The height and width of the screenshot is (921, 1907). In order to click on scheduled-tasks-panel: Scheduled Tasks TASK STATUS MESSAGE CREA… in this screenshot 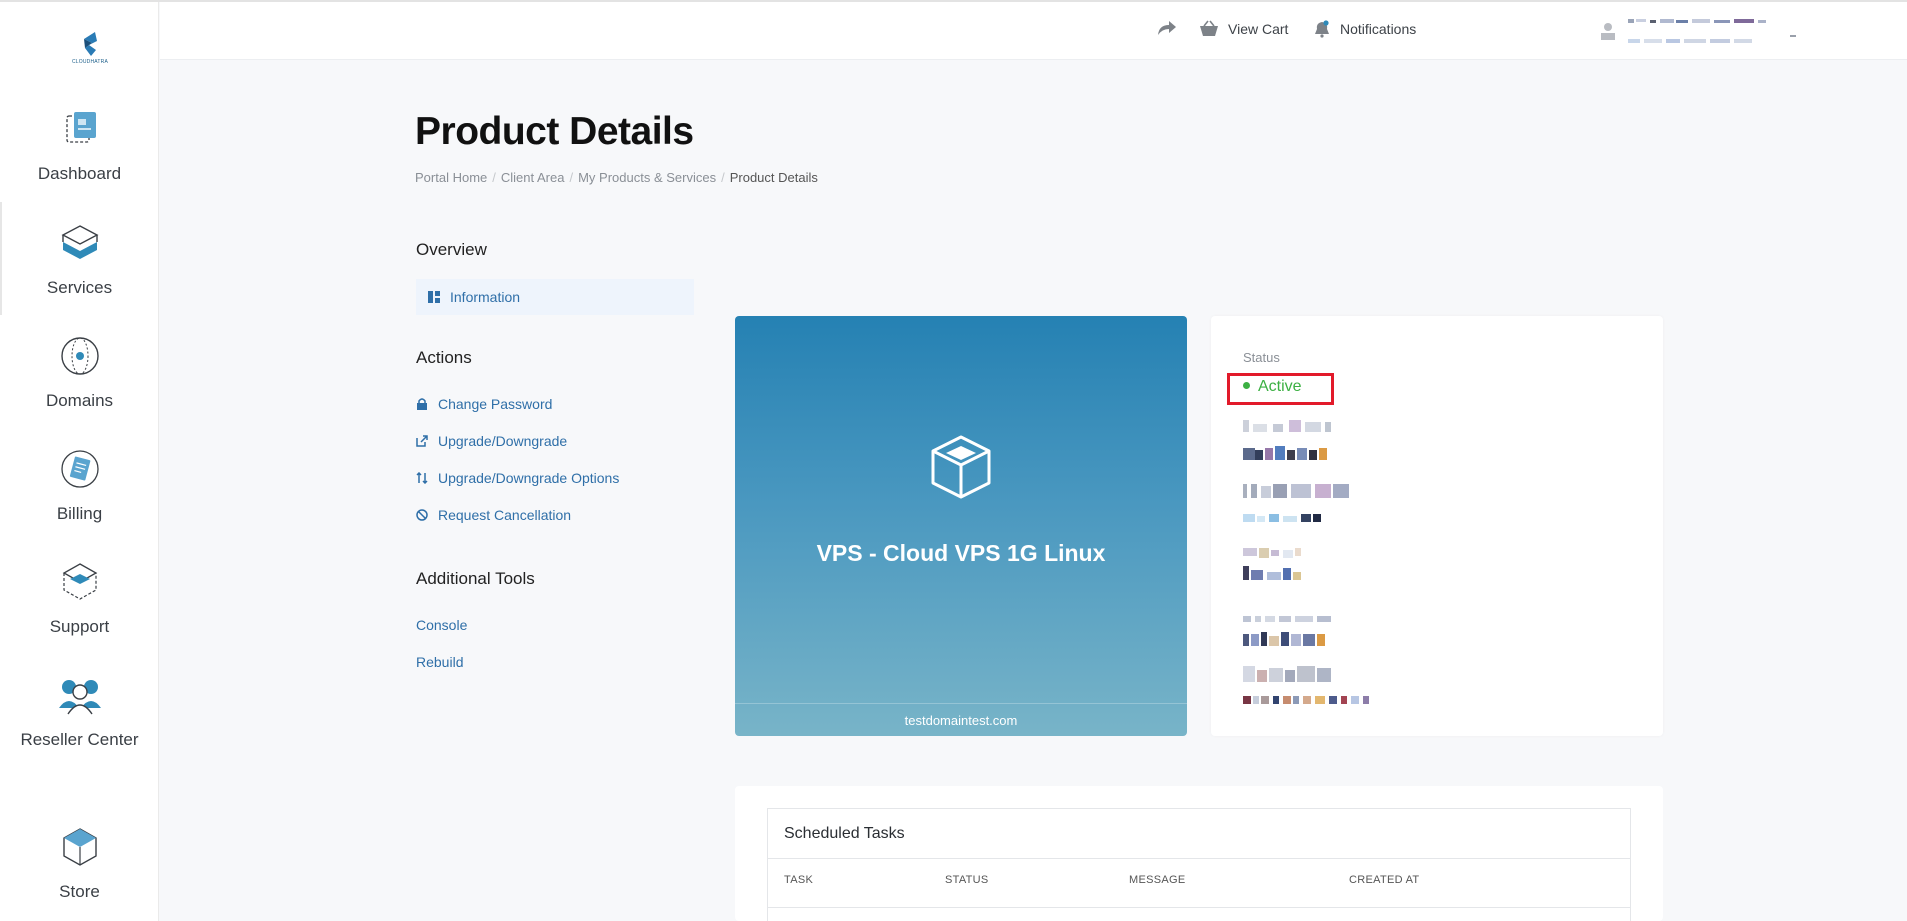, I will do `click(1199, 864)`.